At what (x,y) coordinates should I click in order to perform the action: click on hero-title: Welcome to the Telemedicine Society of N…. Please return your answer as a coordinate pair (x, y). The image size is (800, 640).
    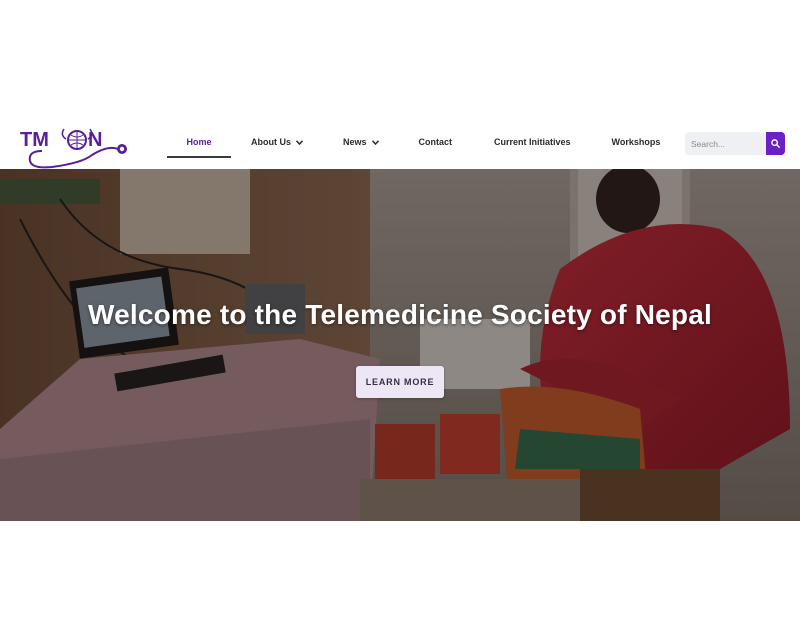
    Looking at the image, I should click on (400, 314).